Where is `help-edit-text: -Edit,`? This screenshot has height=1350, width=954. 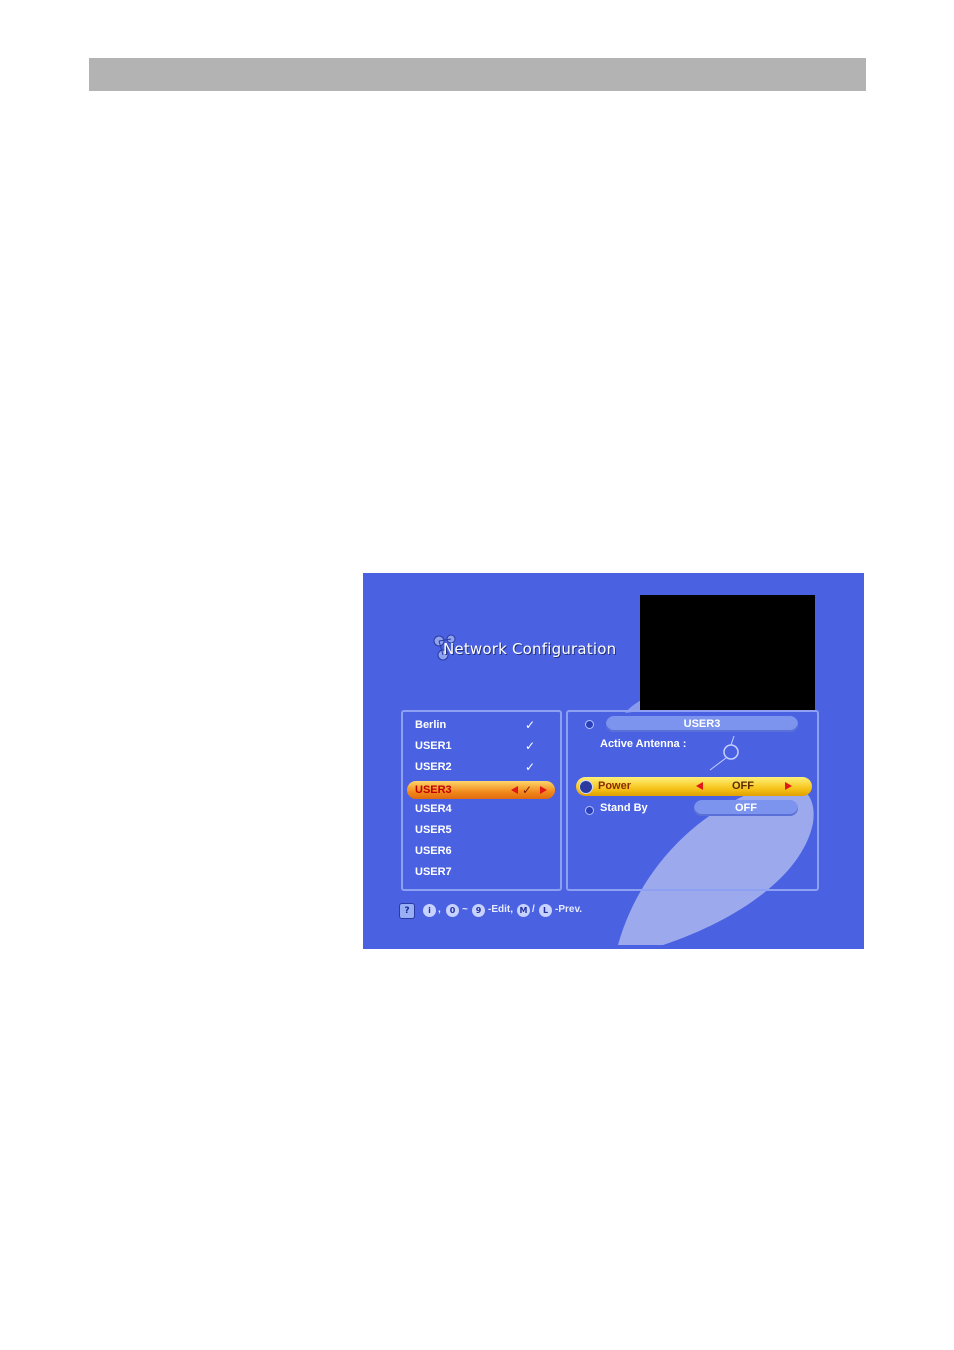 help-edit-text: -Edit, is located at coordinates (500, 909).